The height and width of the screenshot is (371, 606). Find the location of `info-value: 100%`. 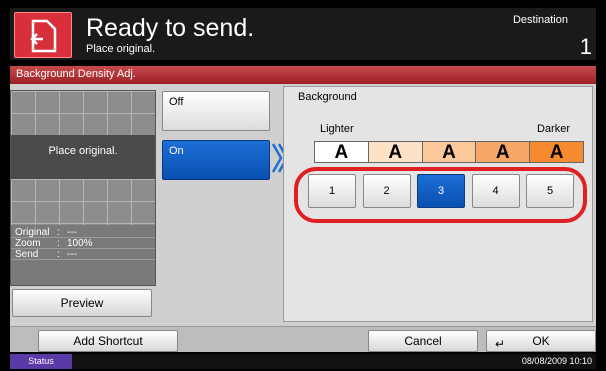

info-value: 100% is located at coordinates (80, 243).